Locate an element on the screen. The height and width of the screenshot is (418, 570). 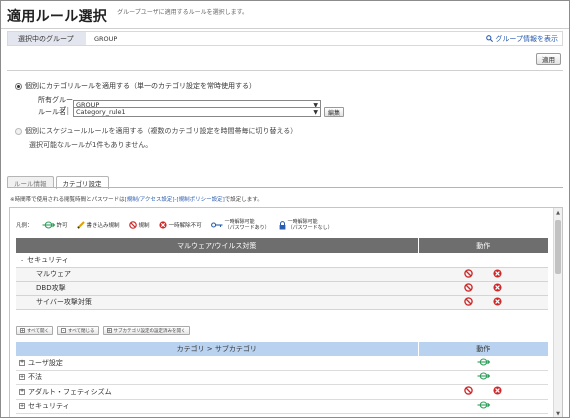
selected-group-label: 選択中のグループ is located at coordinates (47, 38).